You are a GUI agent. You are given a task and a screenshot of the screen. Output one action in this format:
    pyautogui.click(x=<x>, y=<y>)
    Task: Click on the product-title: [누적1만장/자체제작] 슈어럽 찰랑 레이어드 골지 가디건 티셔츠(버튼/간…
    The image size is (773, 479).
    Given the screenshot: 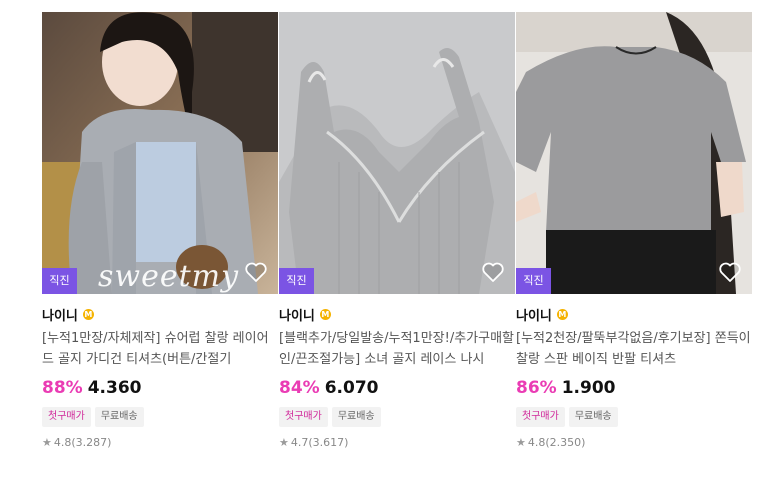 What is the action you would take?
    pyautogui.click(x=160, y=349)
    